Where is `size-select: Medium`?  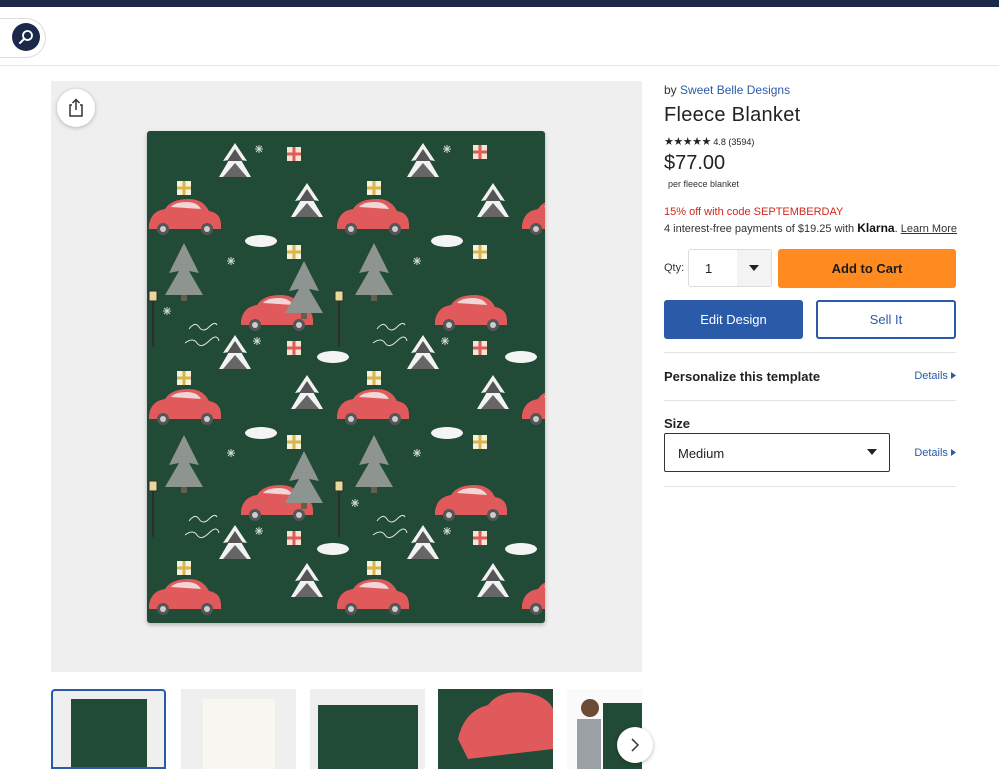 size-select: Medium is located at coordinates (777, 452).